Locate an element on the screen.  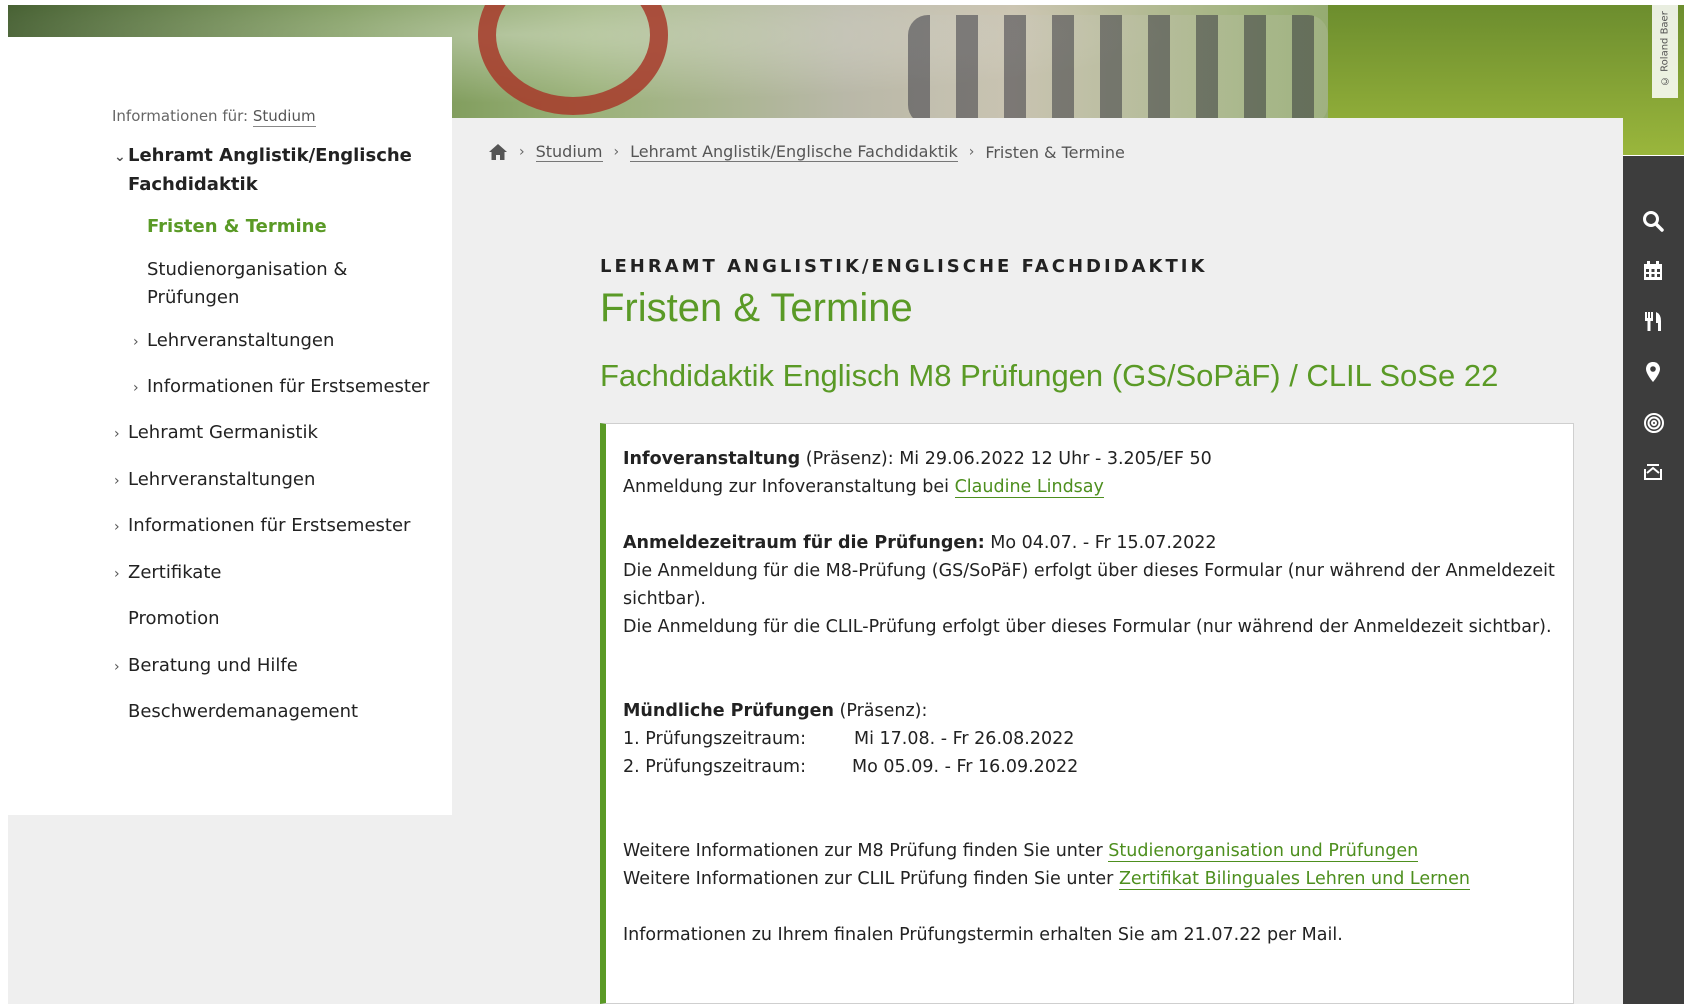
sidebar-item-fristen-termine: Fristen & Termine is located at coordinates (237, 227).